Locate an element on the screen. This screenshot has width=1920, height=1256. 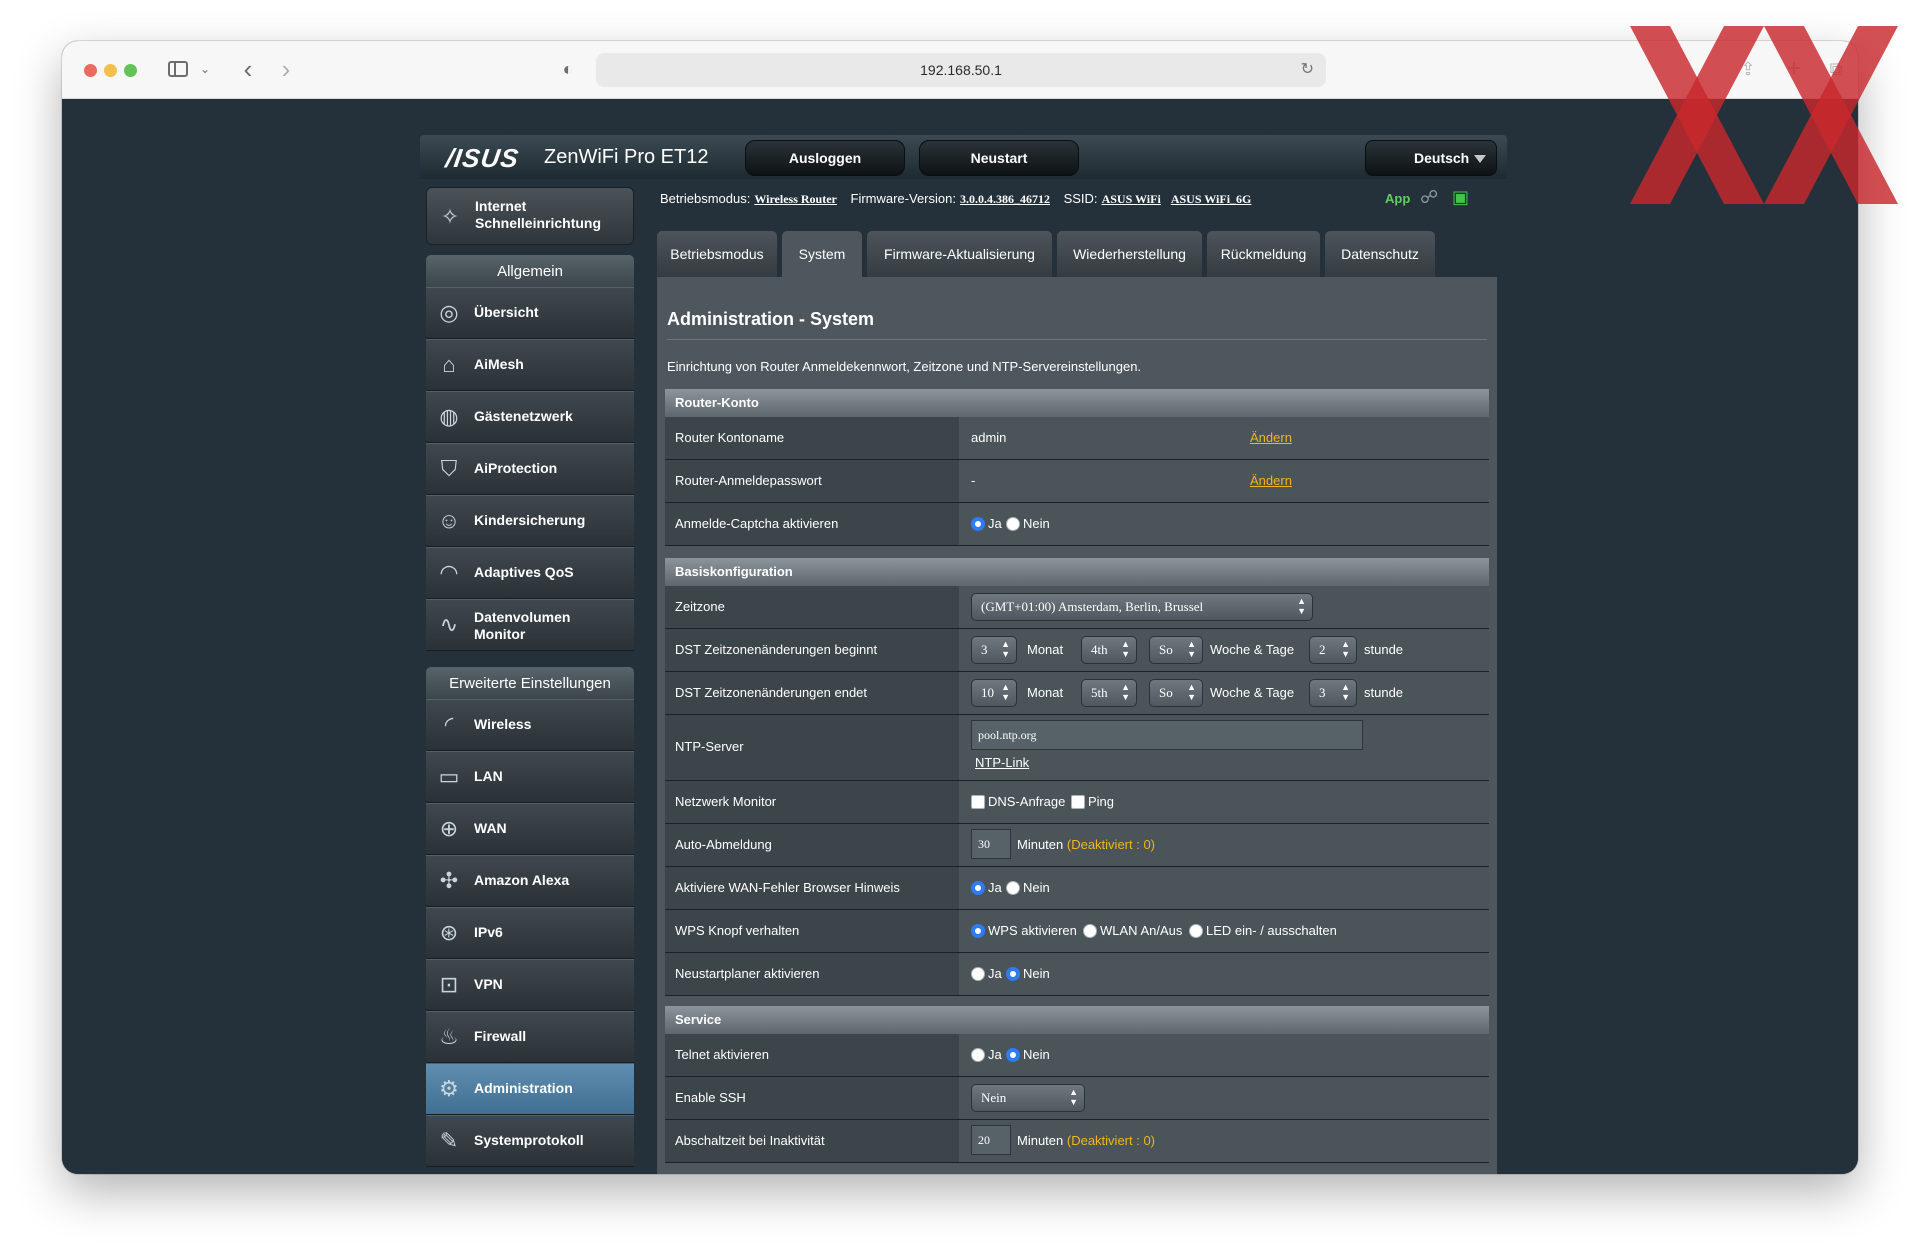
usb-status-icon: ▣ is located at coordinates (1460, 197).